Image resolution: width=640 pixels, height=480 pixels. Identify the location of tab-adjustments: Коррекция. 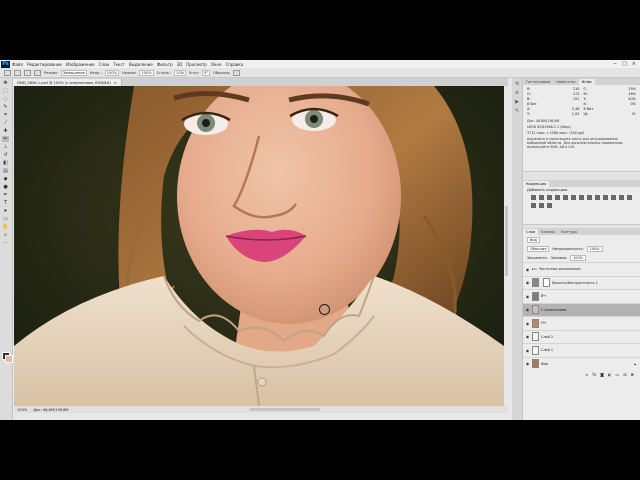
(536, 184).